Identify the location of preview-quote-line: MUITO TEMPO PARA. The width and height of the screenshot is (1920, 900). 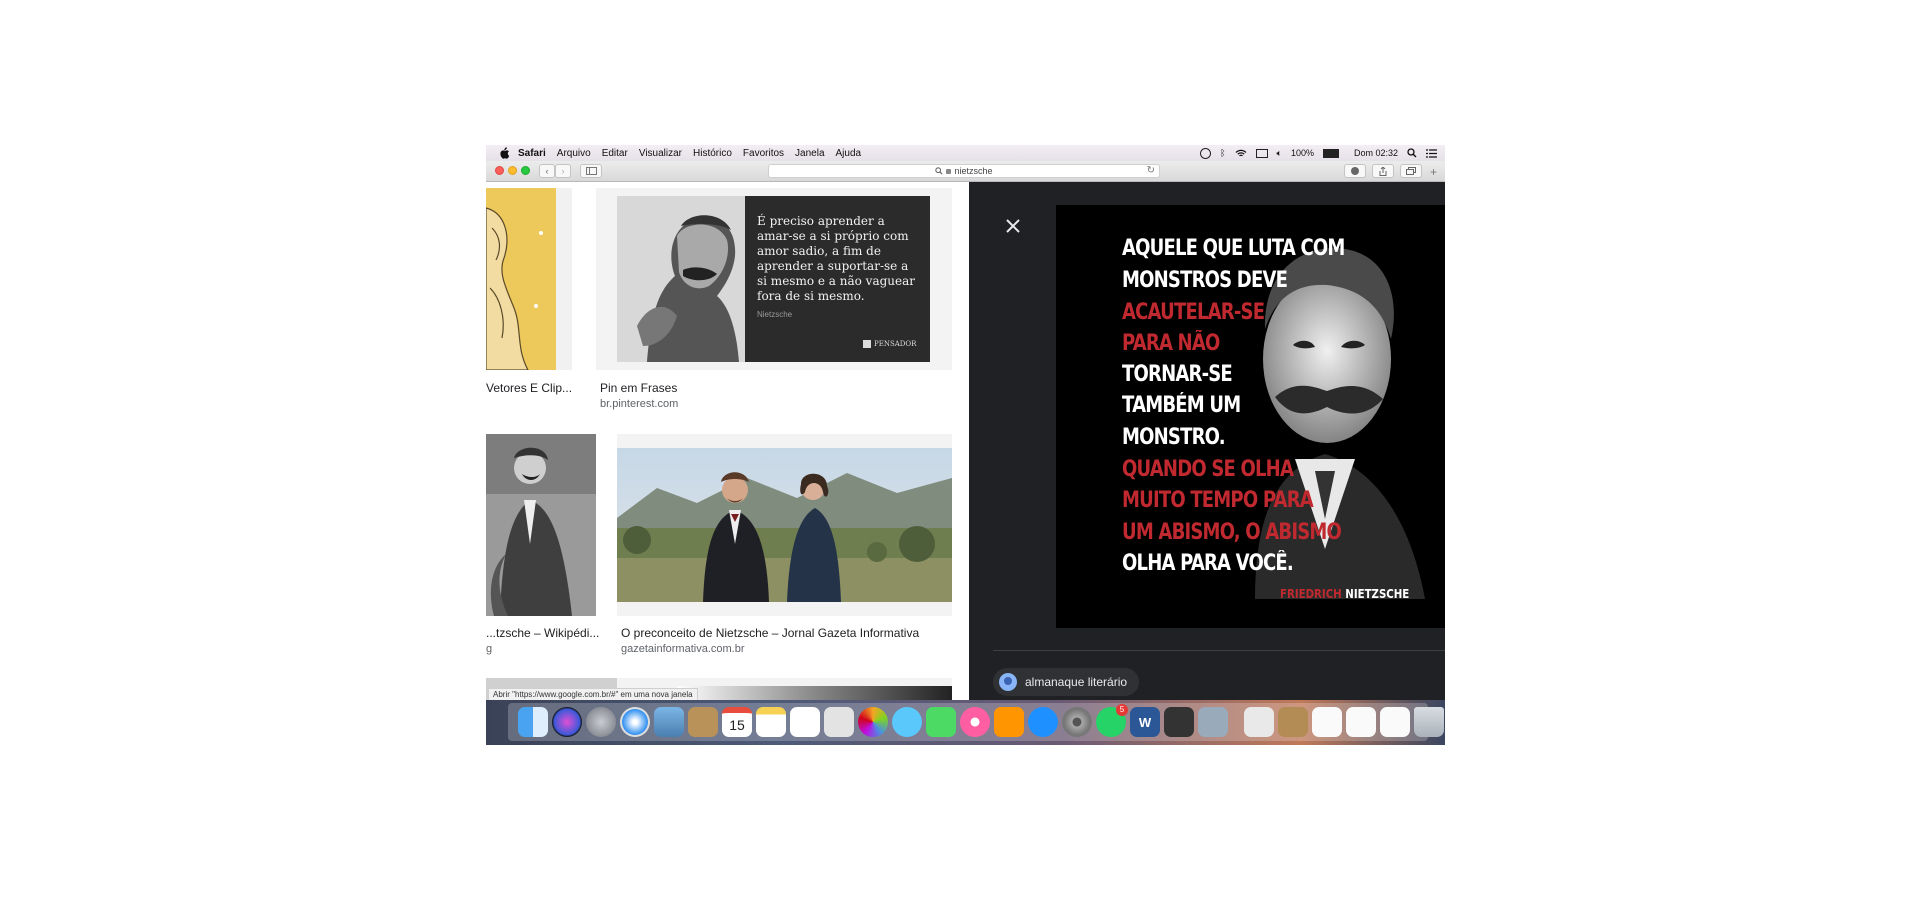
(1218, 500).